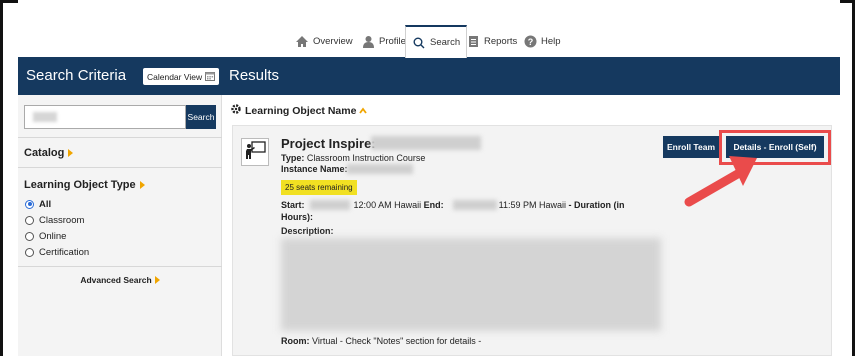  Describe the element at coordinates (53, 236) in the screenshot. I see `type-label: Online` at that location.